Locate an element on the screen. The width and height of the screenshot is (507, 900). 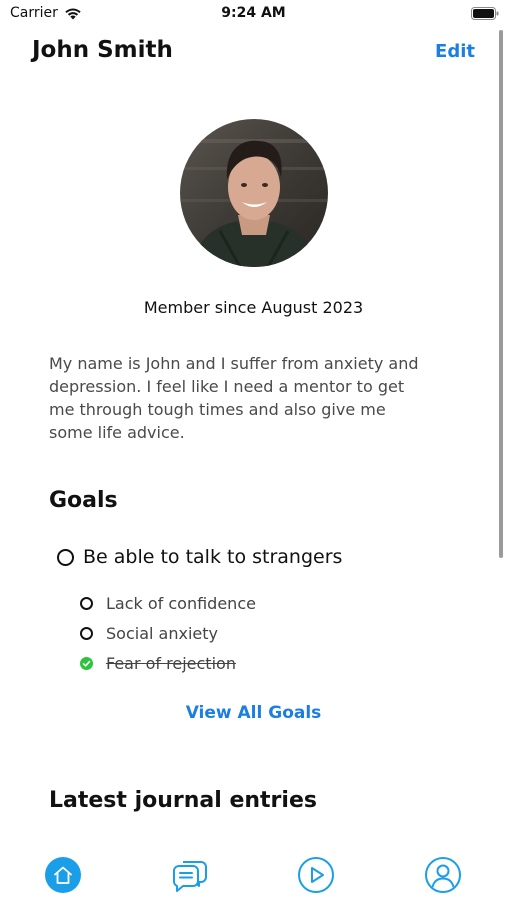
sub-goal-item: Lack of confidence is located at coordinates (168, 603).